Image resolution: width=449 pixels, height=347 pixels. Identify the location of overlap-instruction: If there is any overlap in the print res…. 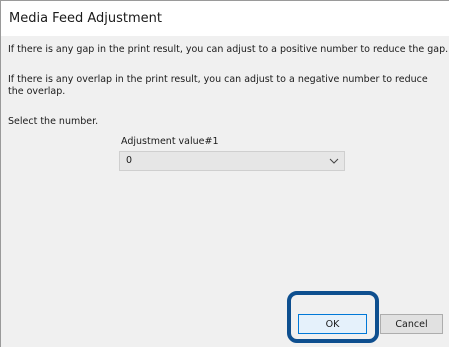
(218, 85).